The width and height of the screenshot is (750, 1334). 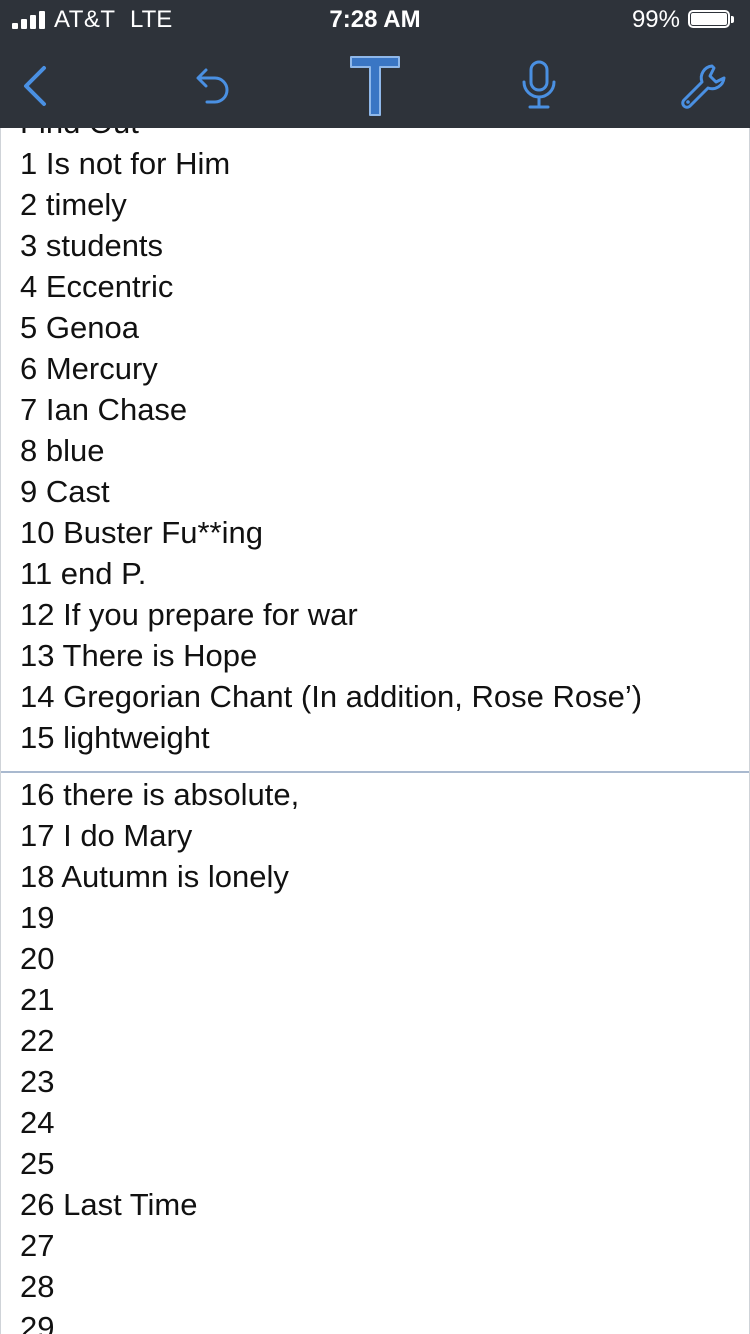 What do you see at coordinates (37, 1163) in the screenshot?
I see `document-line: 25` at bounding box center [37, 1163].